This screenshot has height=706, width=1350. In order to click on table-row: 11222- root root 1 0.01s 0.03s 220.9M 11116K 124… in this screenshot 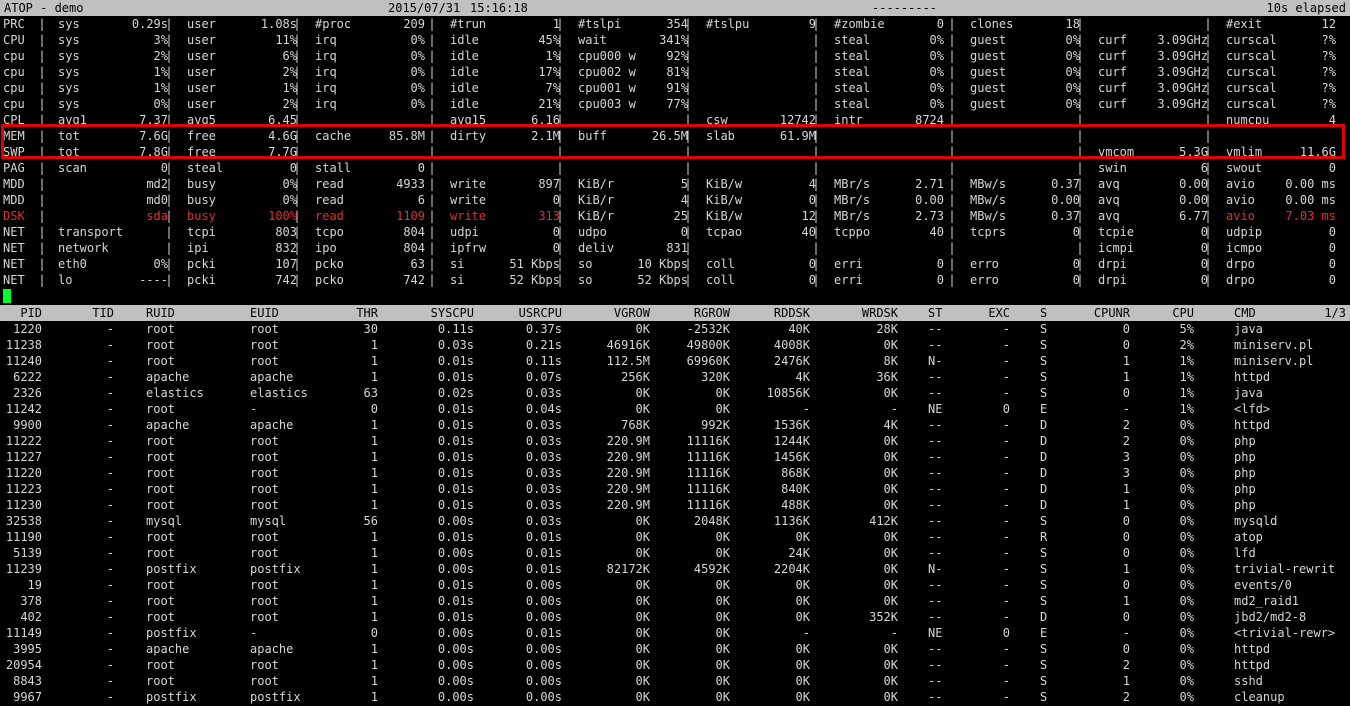, I will do `click(675, 441)`.